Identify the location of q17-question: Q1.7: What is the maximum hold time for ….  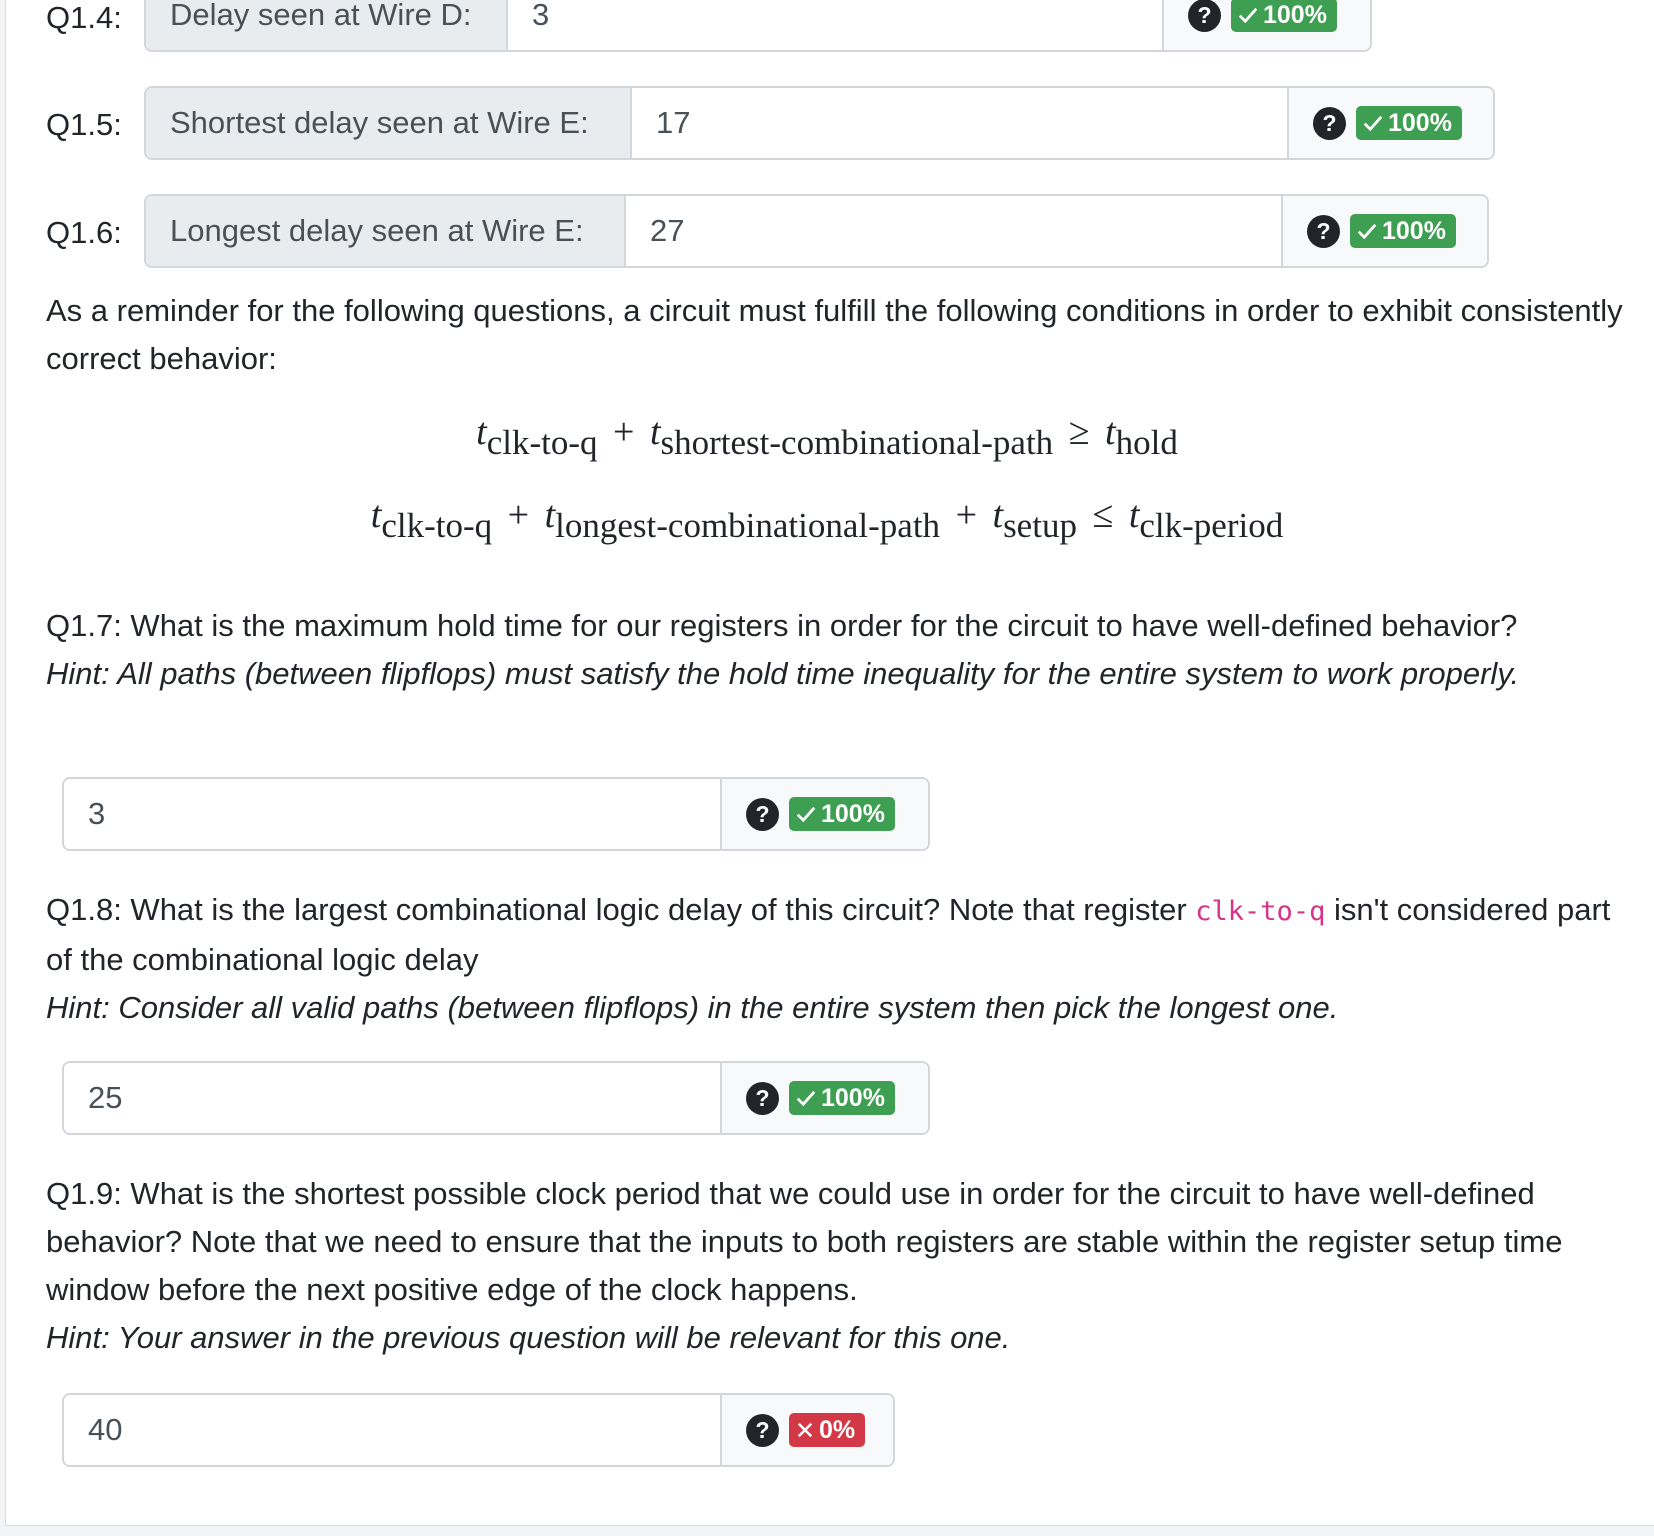
(782, 625).